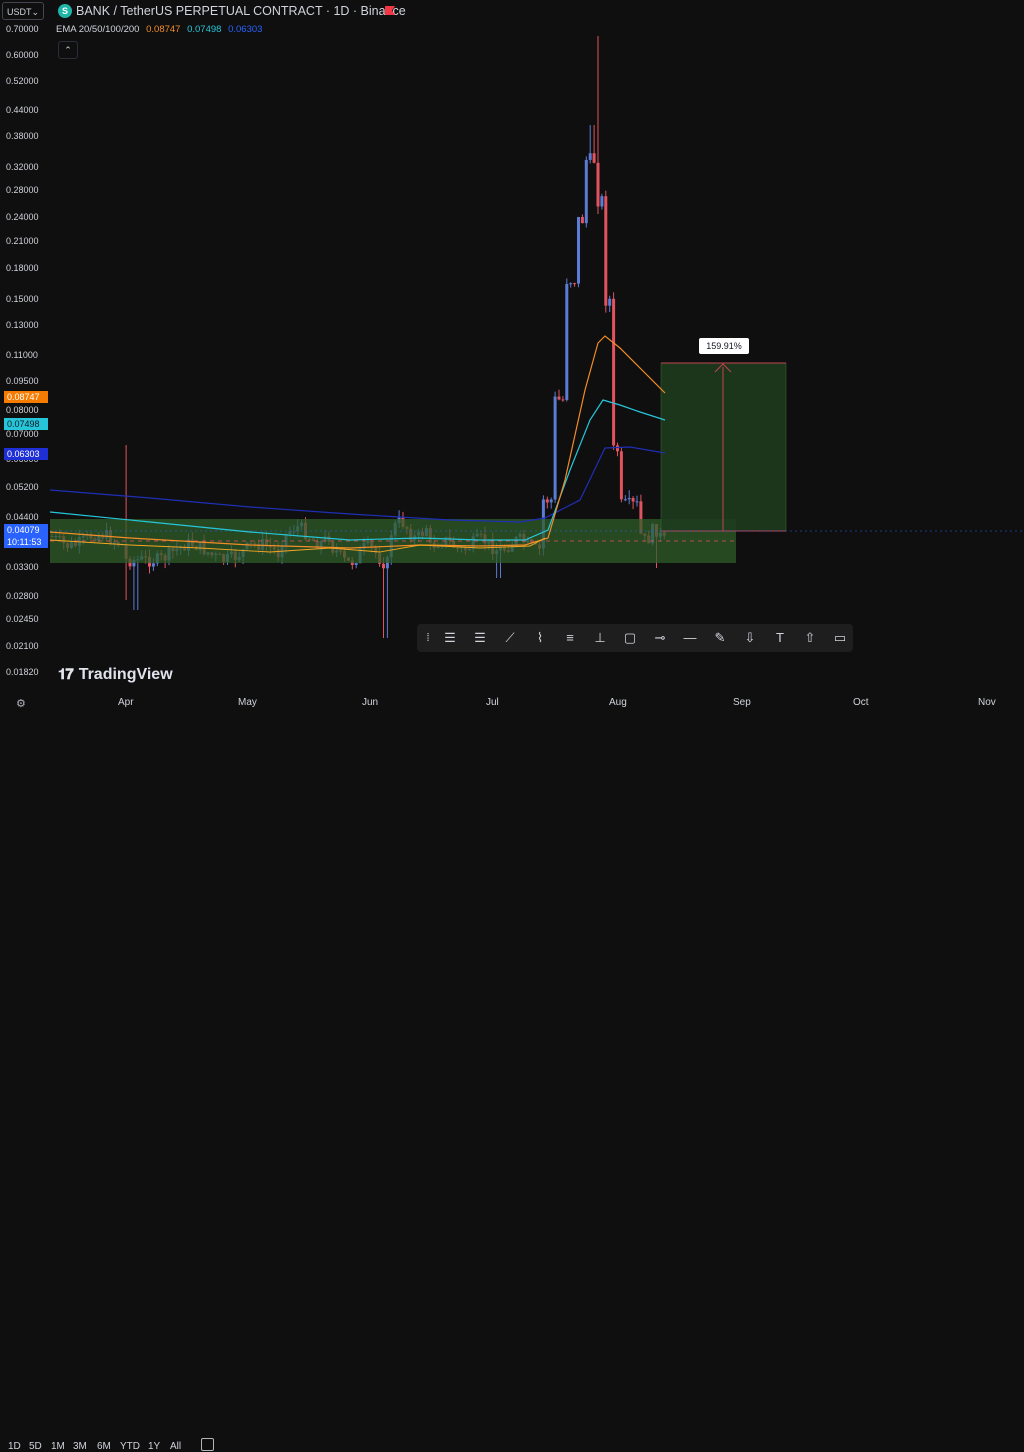 This screenshot has height=1452, width=1024. Describe the element at coordinates (22, 672) in the screenshot. I see `y-tick-label: 0.01820` at that location.